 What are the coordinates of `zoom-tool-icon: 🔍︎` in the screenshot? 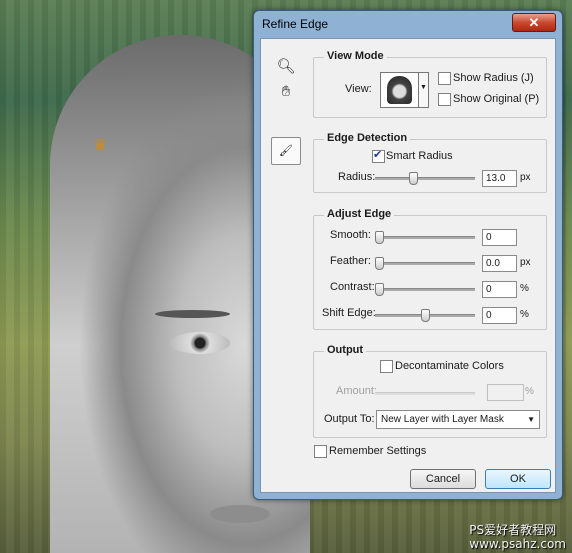 It's located at (286, 67).